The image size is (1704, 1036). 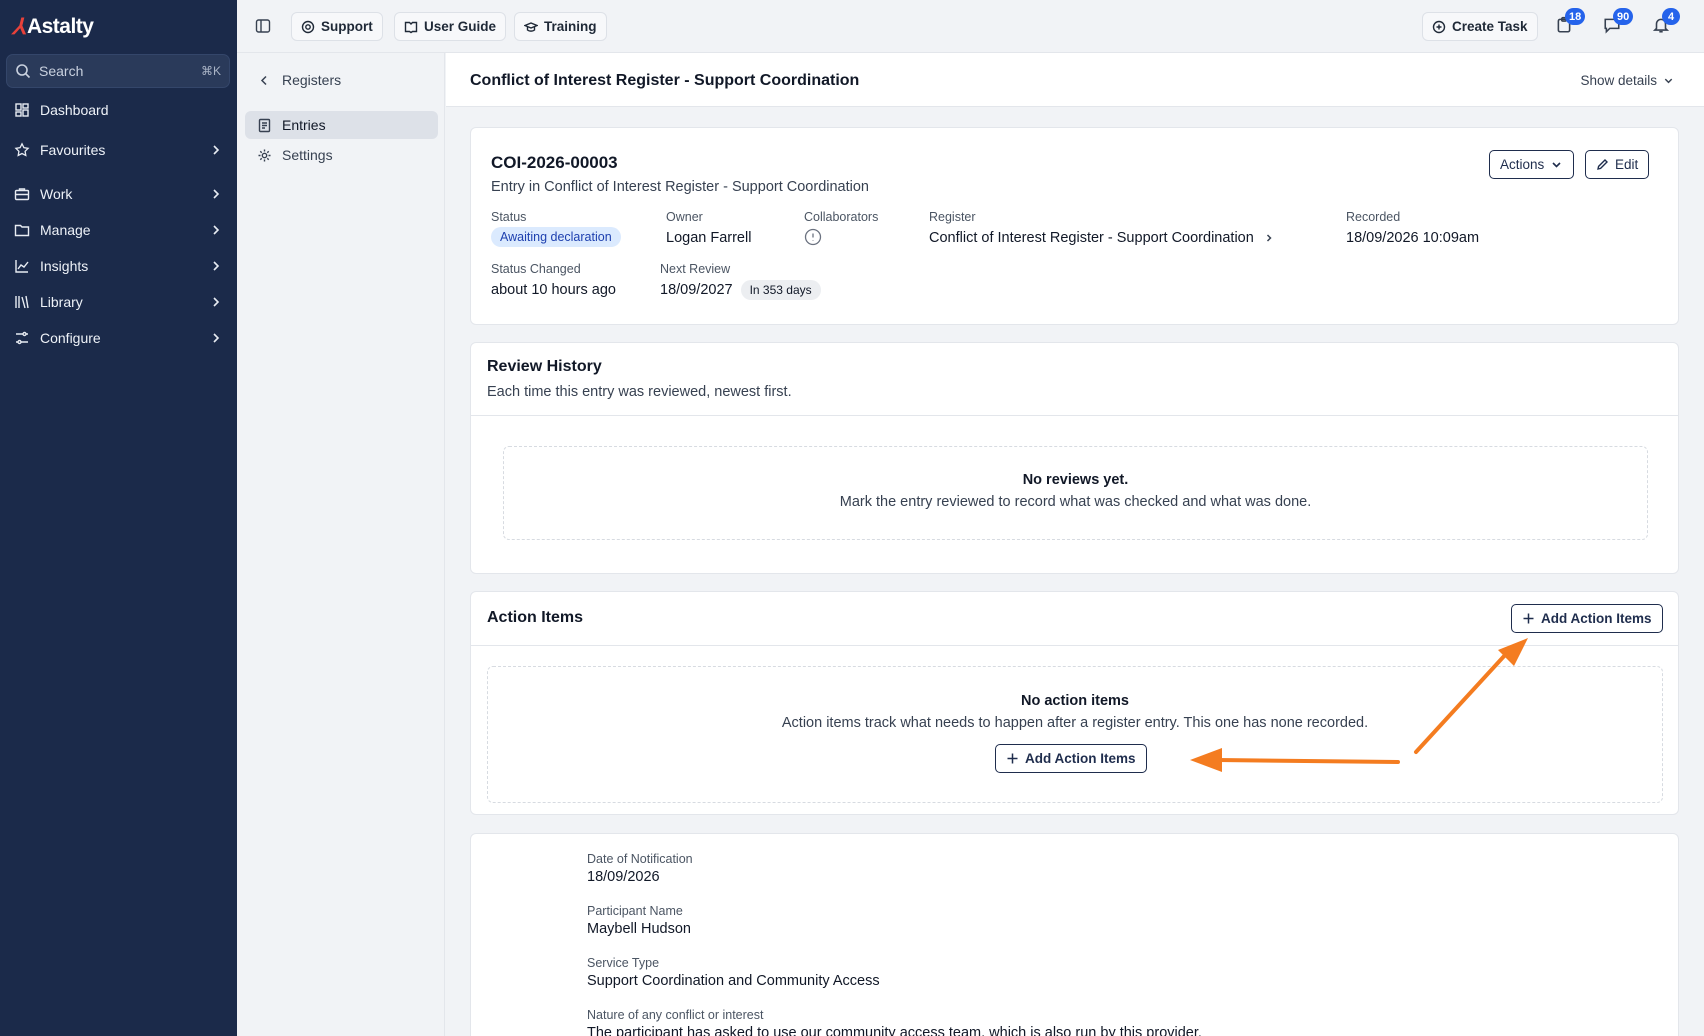 I want to click on sliders-icon, so click(x=22, y=338).